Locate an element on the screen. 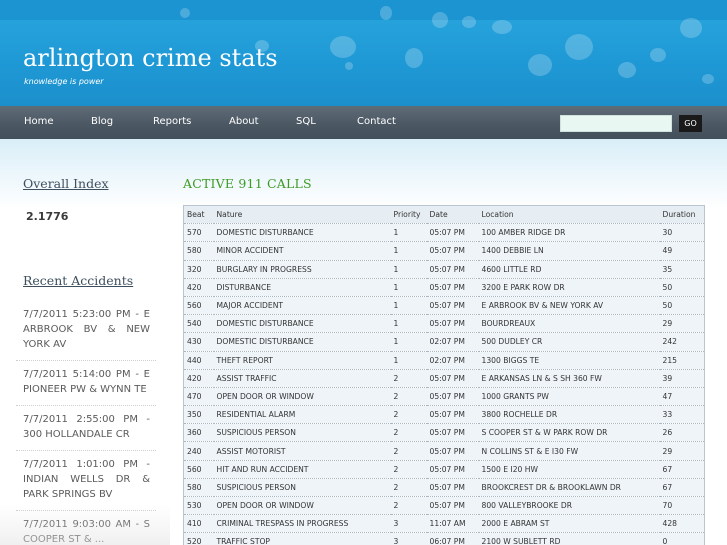  cell-nature: ASSIST TRAFFIC is located at coordinates (302, 378).